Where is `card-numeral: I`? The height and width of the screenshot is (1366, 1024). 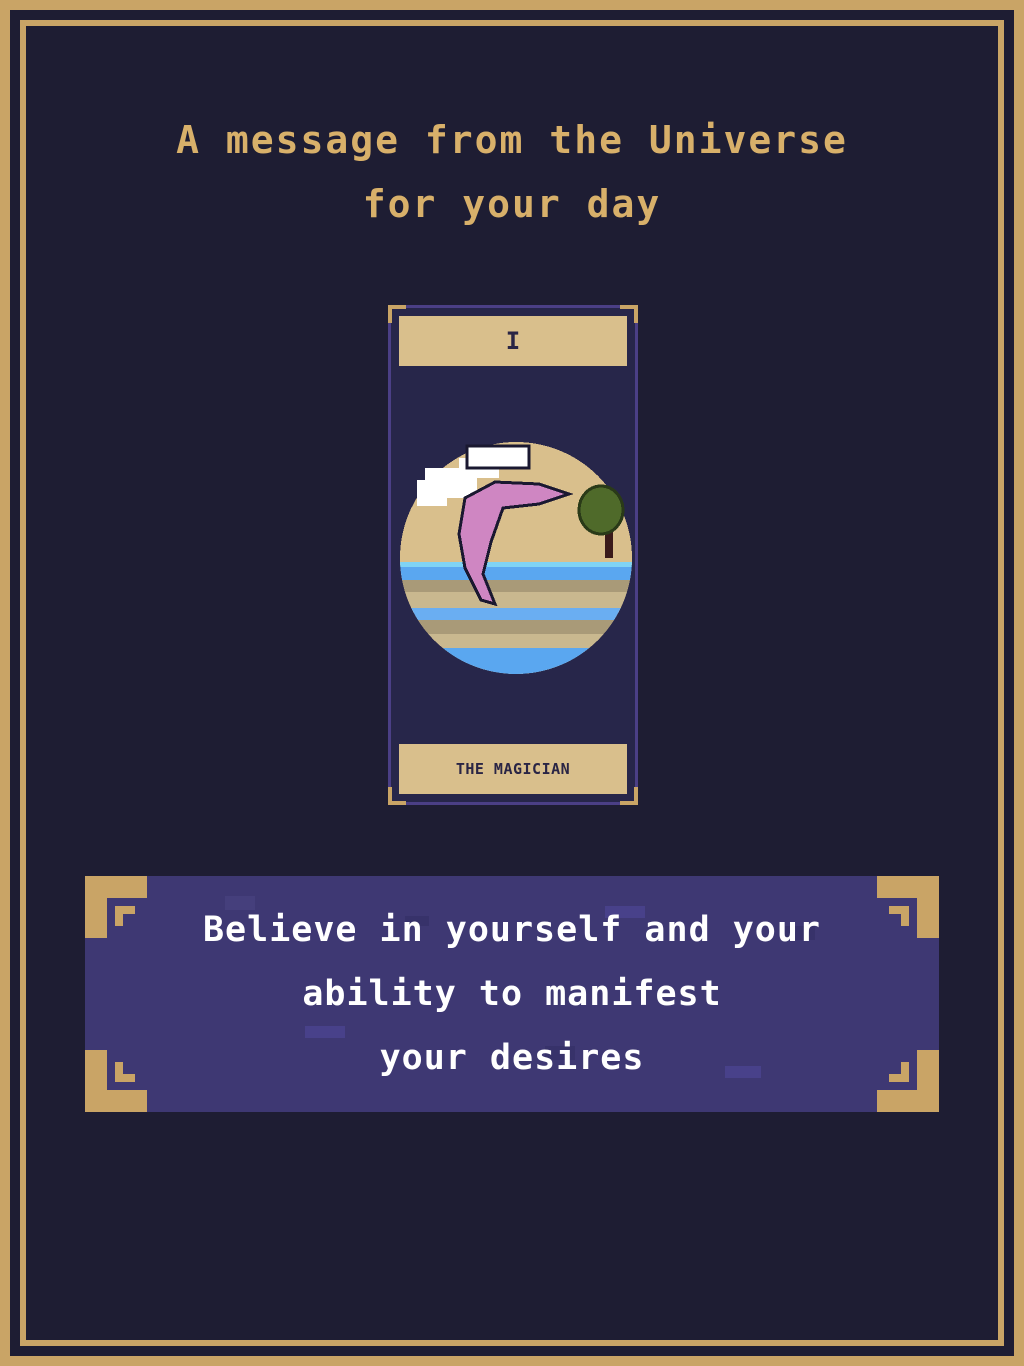 card-numeral: I is located at coordinates (513, 341).